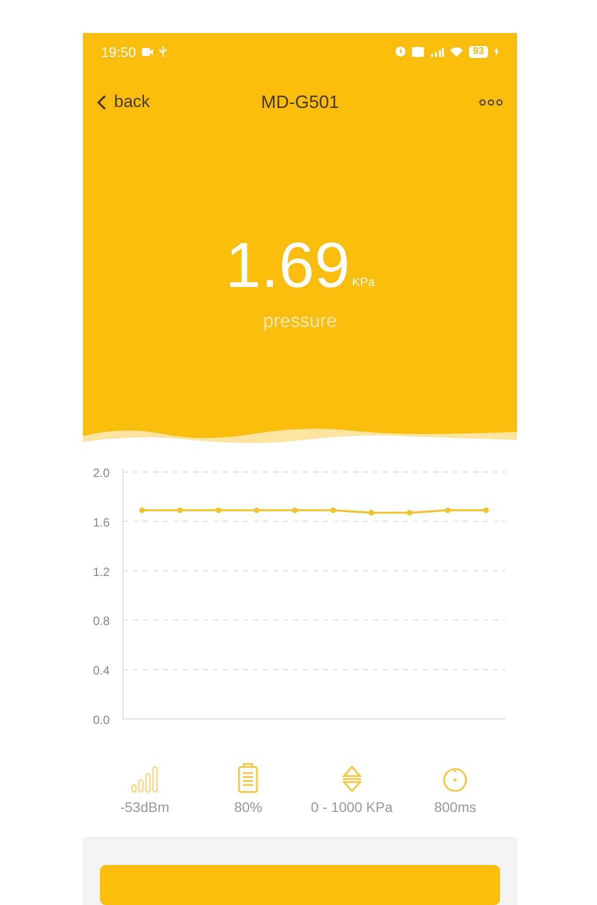  What do you see at coordinates (101, 572) in the screenshot?
I see `y-tick-label: 1.2` at bounding box center [101, 572].